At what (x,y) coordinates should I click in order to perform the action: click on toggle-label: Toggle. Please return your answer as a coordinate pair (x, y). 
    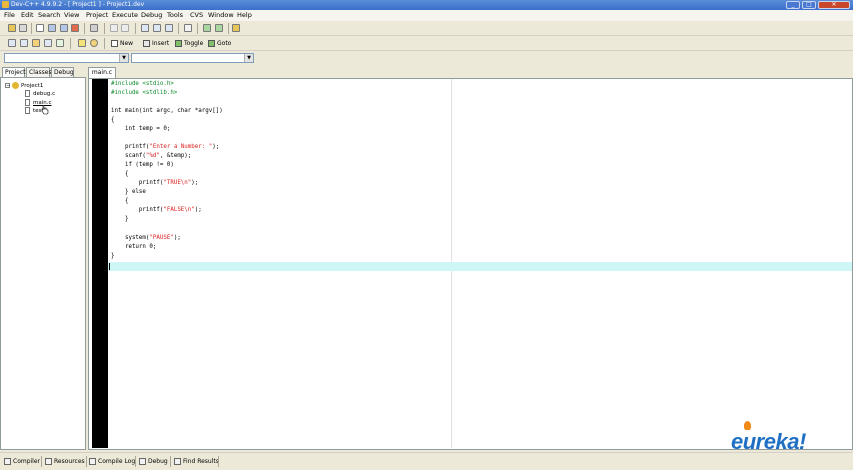
    Looking at the image, I should click on (194, 43).